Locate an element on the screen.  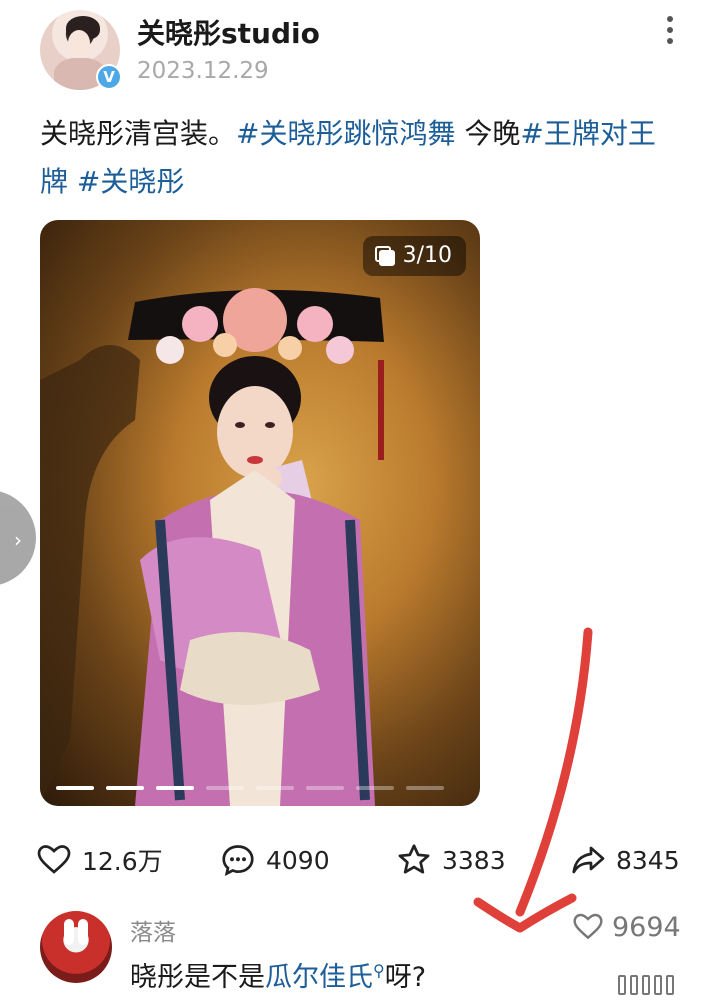
comment-button: 4090 is located at coordinates (275, 860).